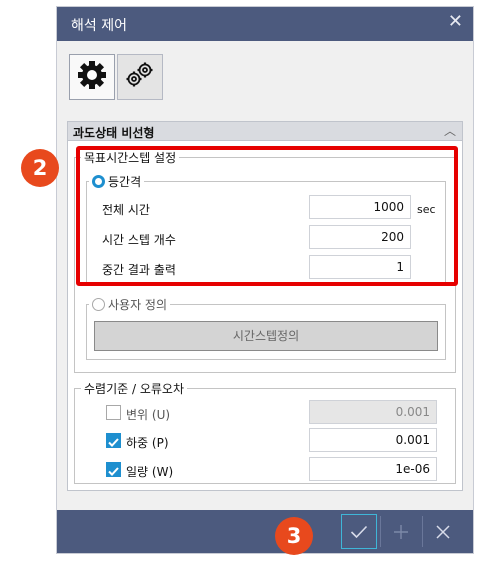 Image resolution: width=479 pixels, height=562 pixels. I want to click on displacement-label: 변위 (U), so click(148, 415).